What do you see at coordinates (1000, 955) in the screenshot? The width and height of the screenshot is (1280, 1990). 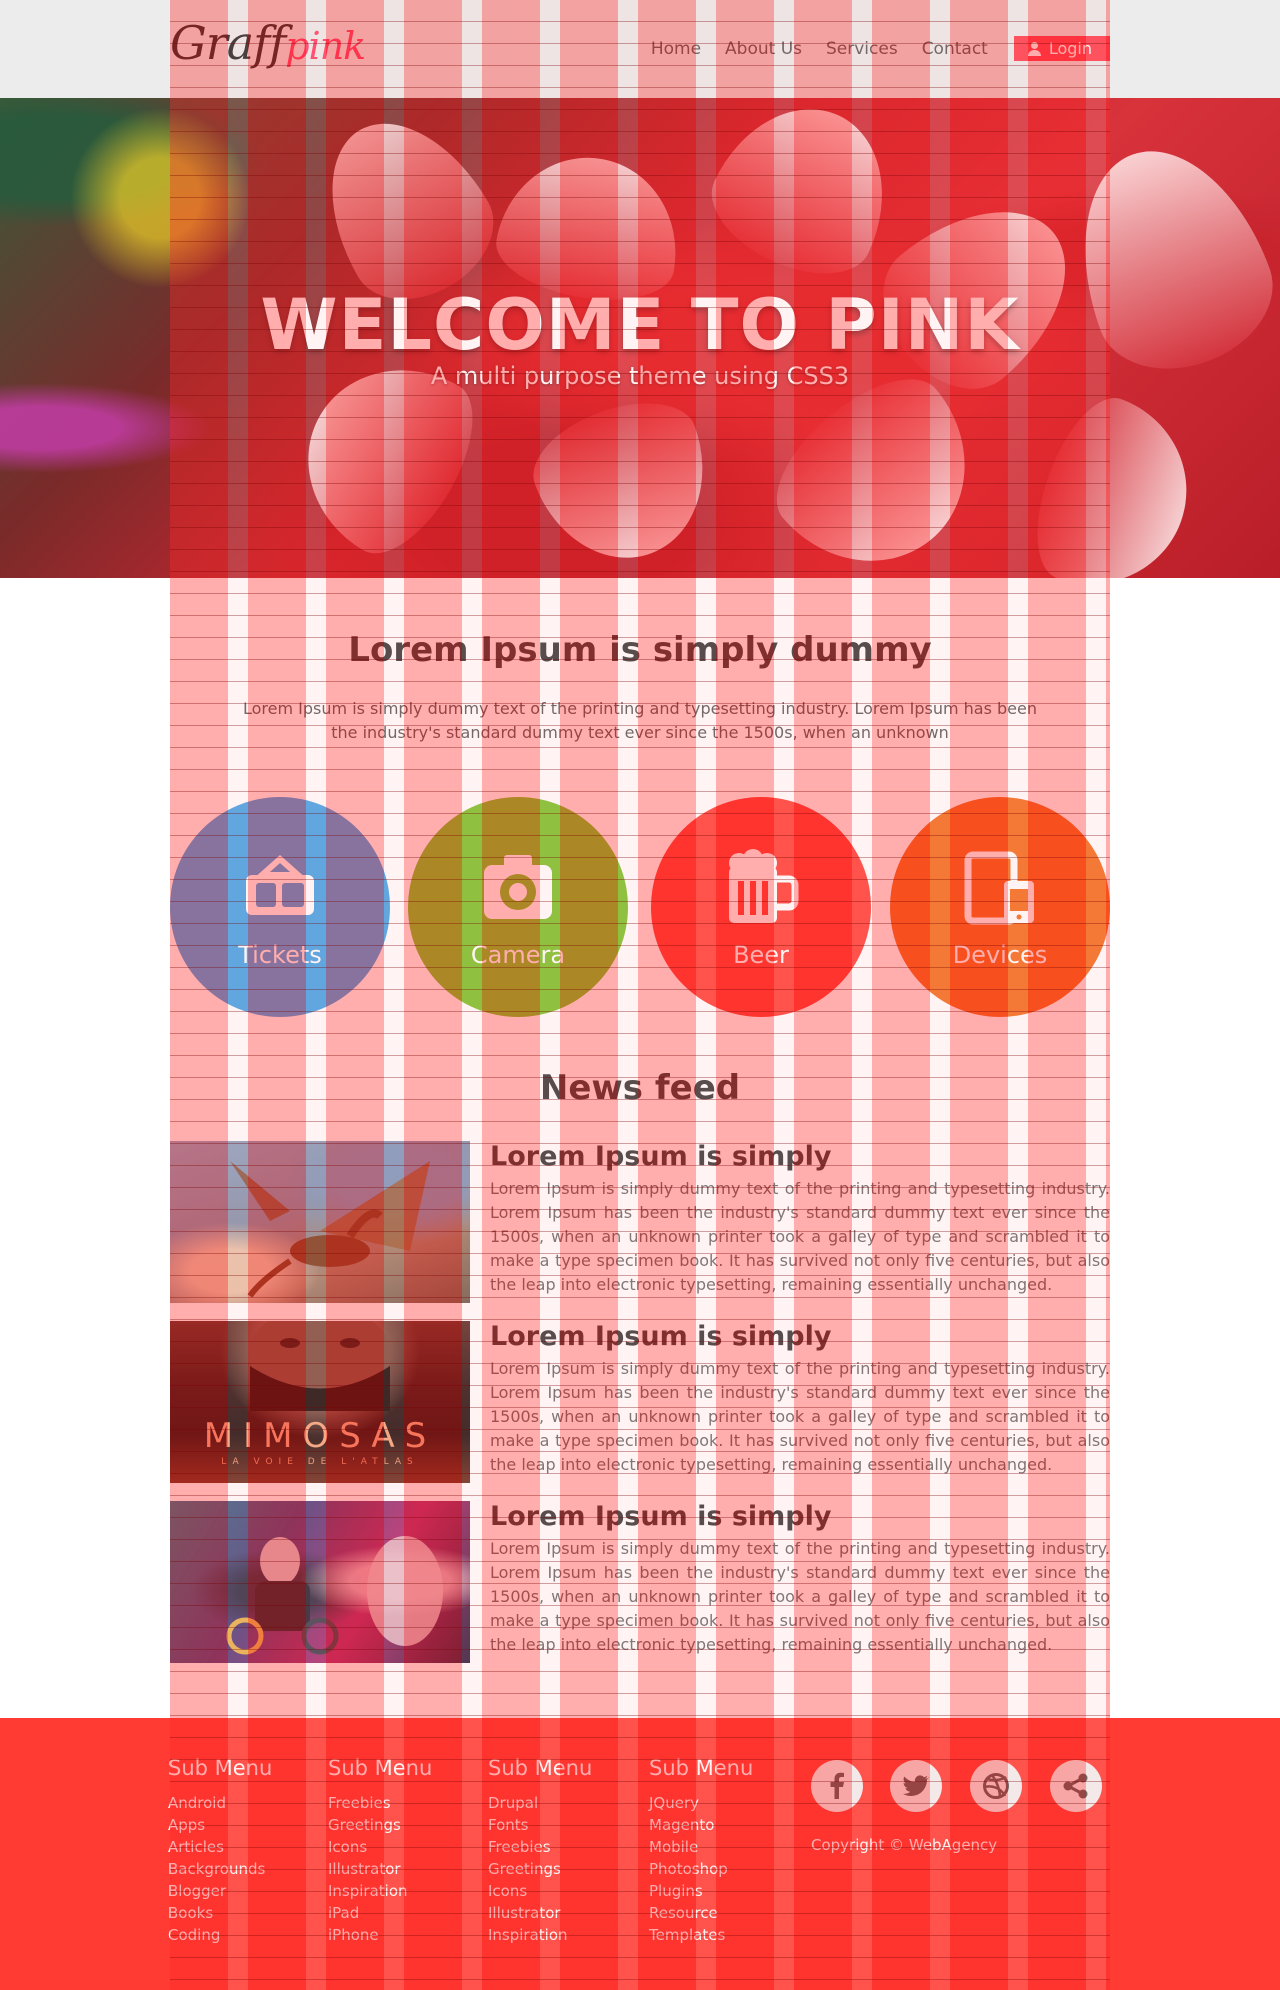 I see `feature-label: Devices` at bounding box center [1000, 955].